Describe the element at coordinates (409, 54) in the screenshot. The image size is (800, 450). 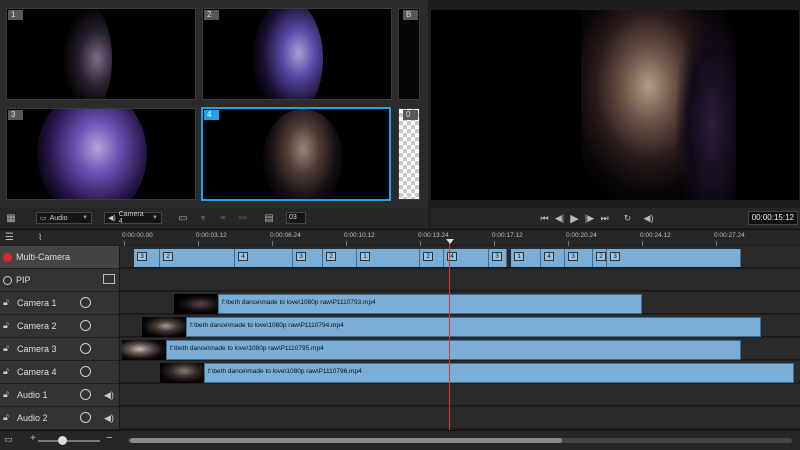
I see `camera-b-slot: B` at that location.